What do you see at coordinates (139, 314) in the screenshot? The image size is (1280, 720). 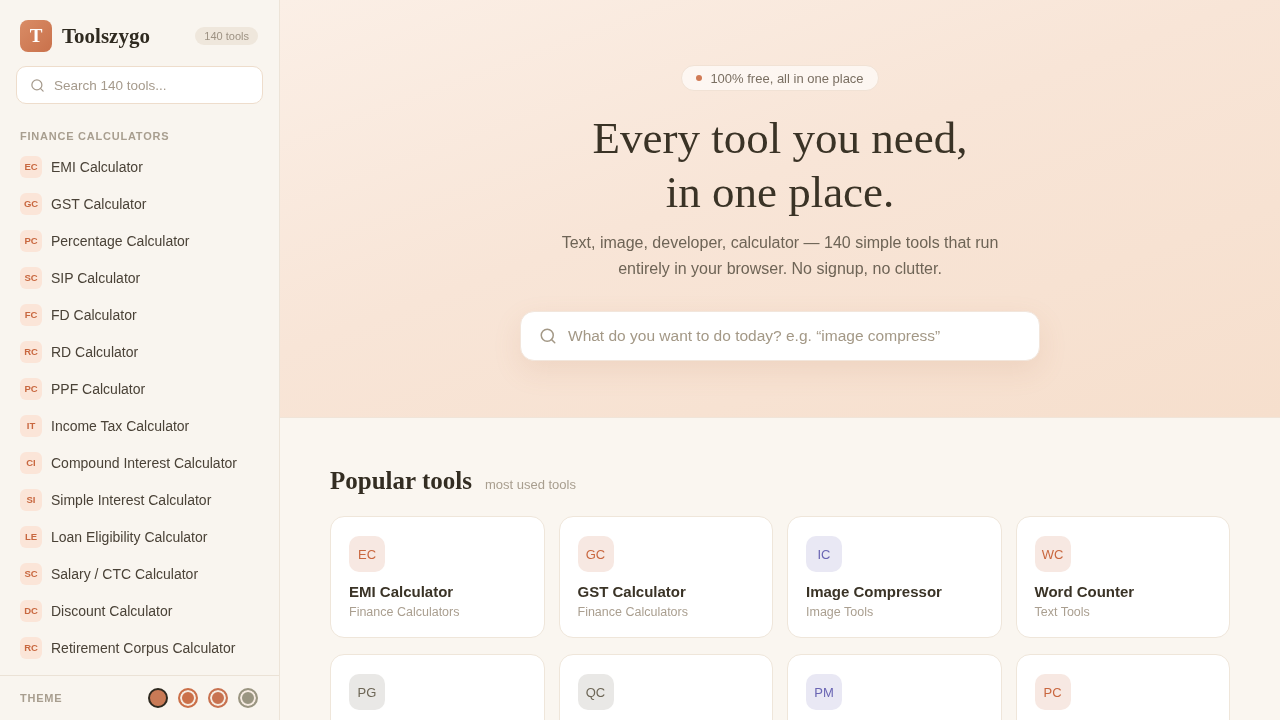 I see `sidebar-item: FC FD Calculator` at bounding box center [139, 314].